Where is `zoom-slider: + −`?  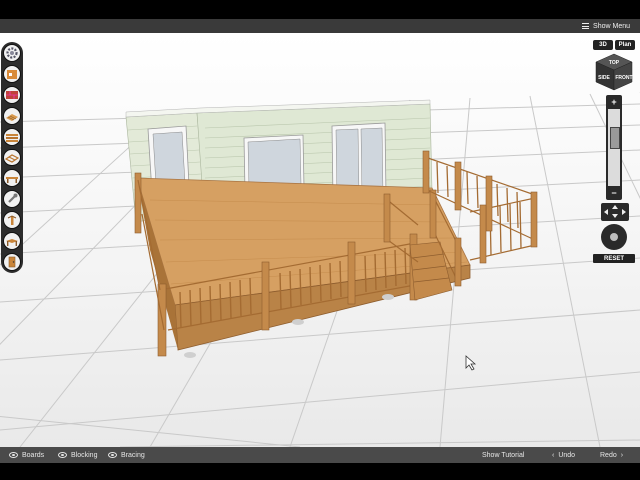 zoom-slider: + − is located at coordinates (614, 147).